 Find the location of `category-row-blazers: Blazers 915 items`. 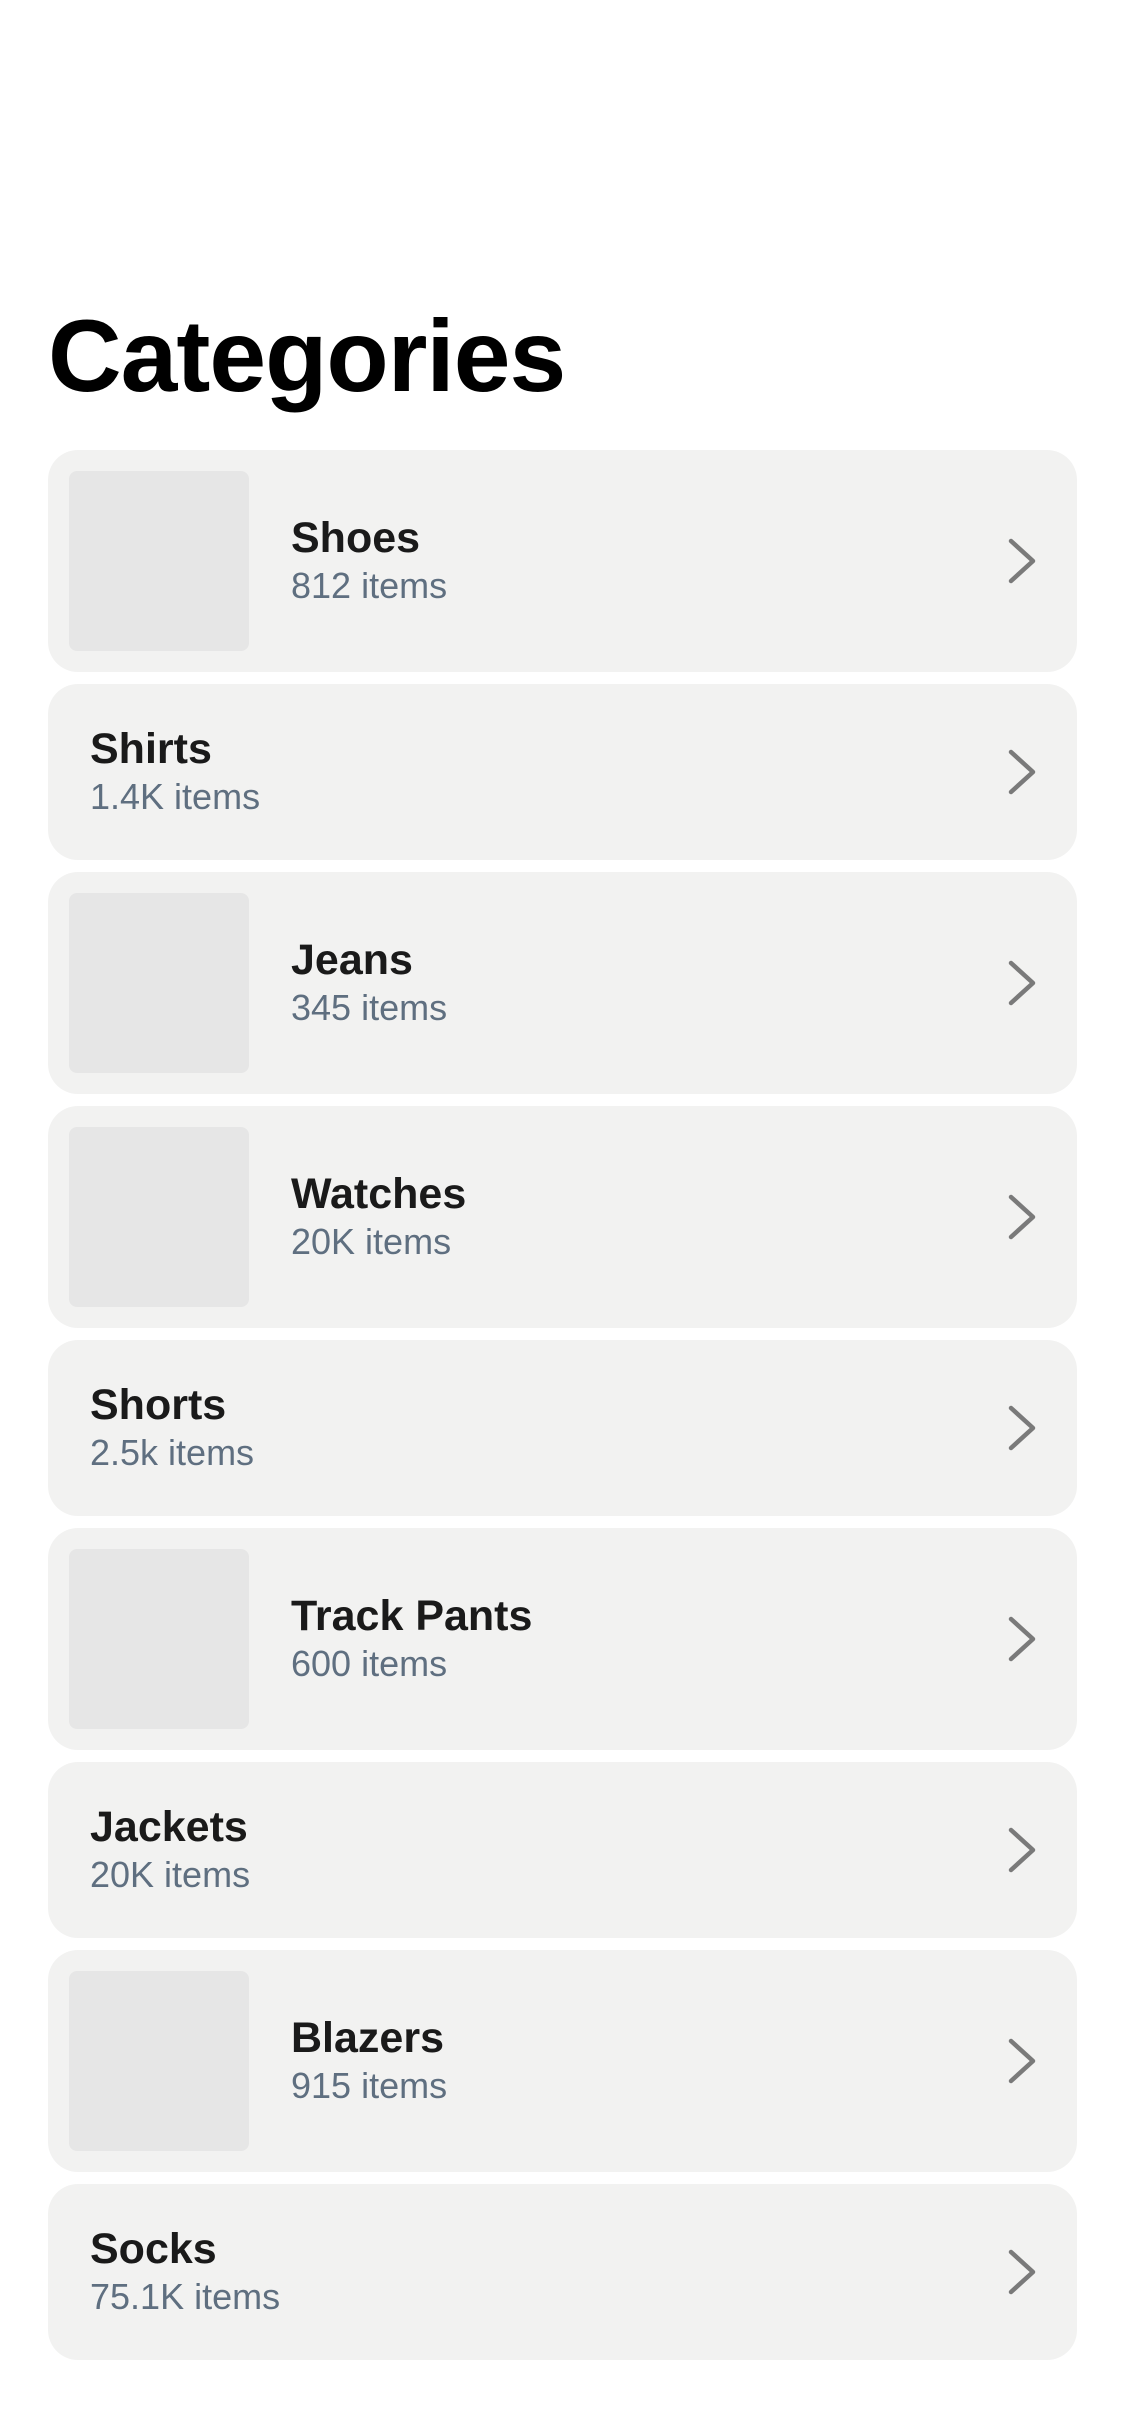

category-row-blazers: Blazers 915 items is located at coordinates (562, 2061).